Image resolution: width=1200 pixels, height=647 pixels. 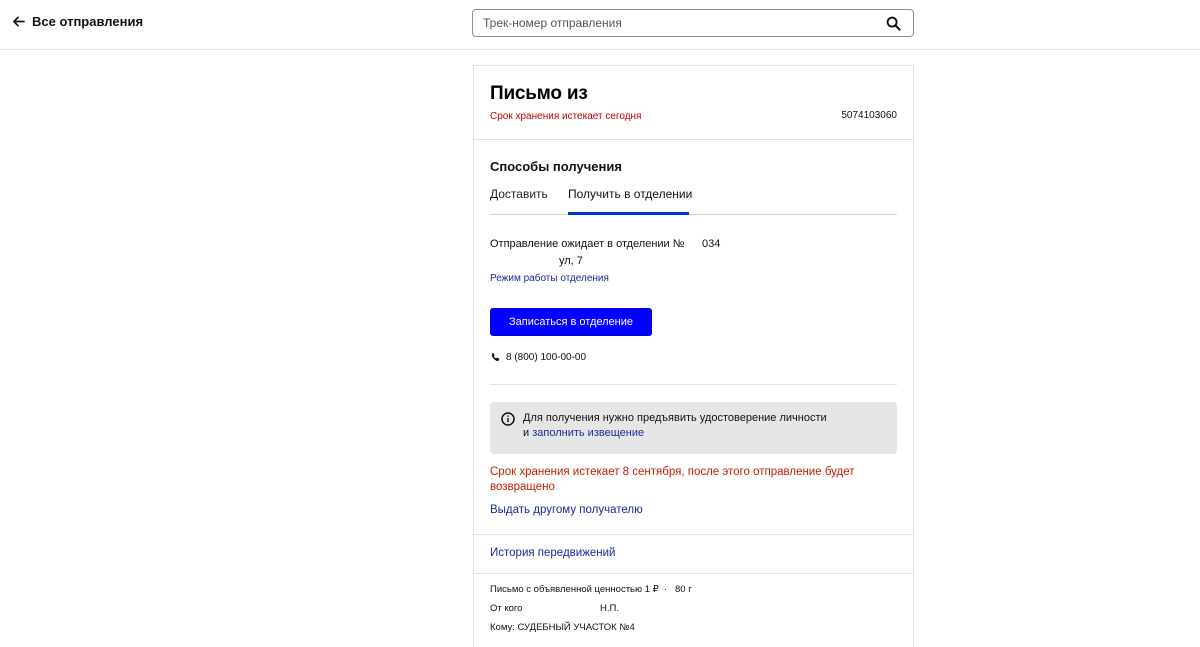 What do you see at coordinates (574, 589) in the screenshot?
I see `detail-type: Письмо с объявленной ценностью 1 ₽` at bounding box center [574, 589].